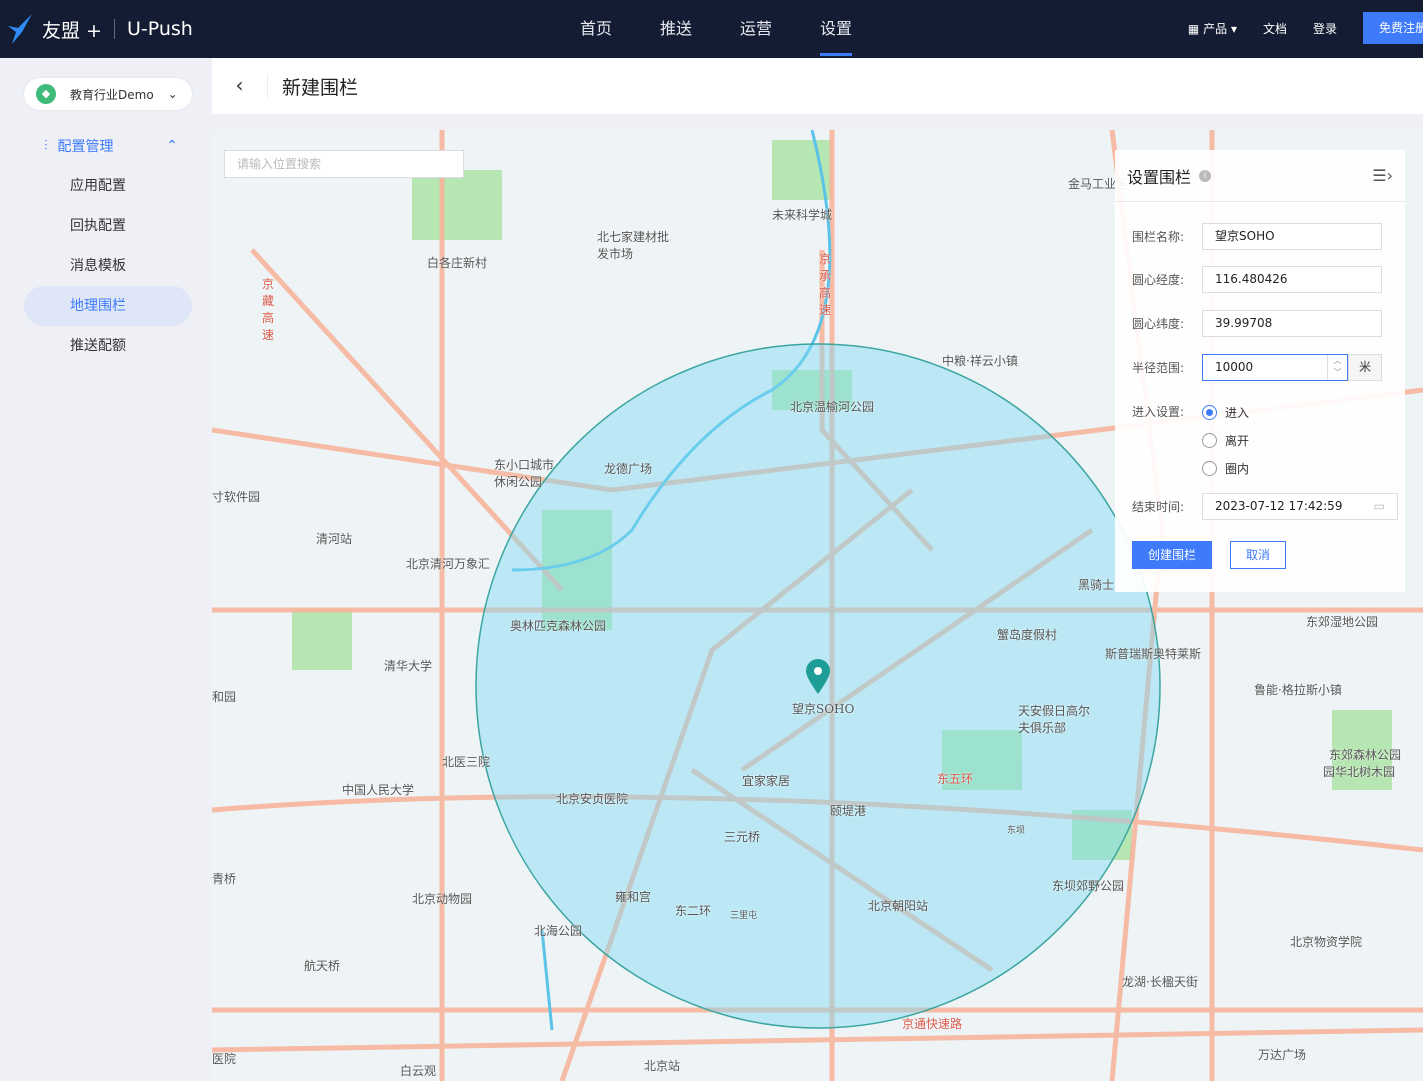 Image resolution: width=1423 pixels, height=1081 pixels. I want to click on location-search-input: 请输入位置搜索, so click(344, 164).